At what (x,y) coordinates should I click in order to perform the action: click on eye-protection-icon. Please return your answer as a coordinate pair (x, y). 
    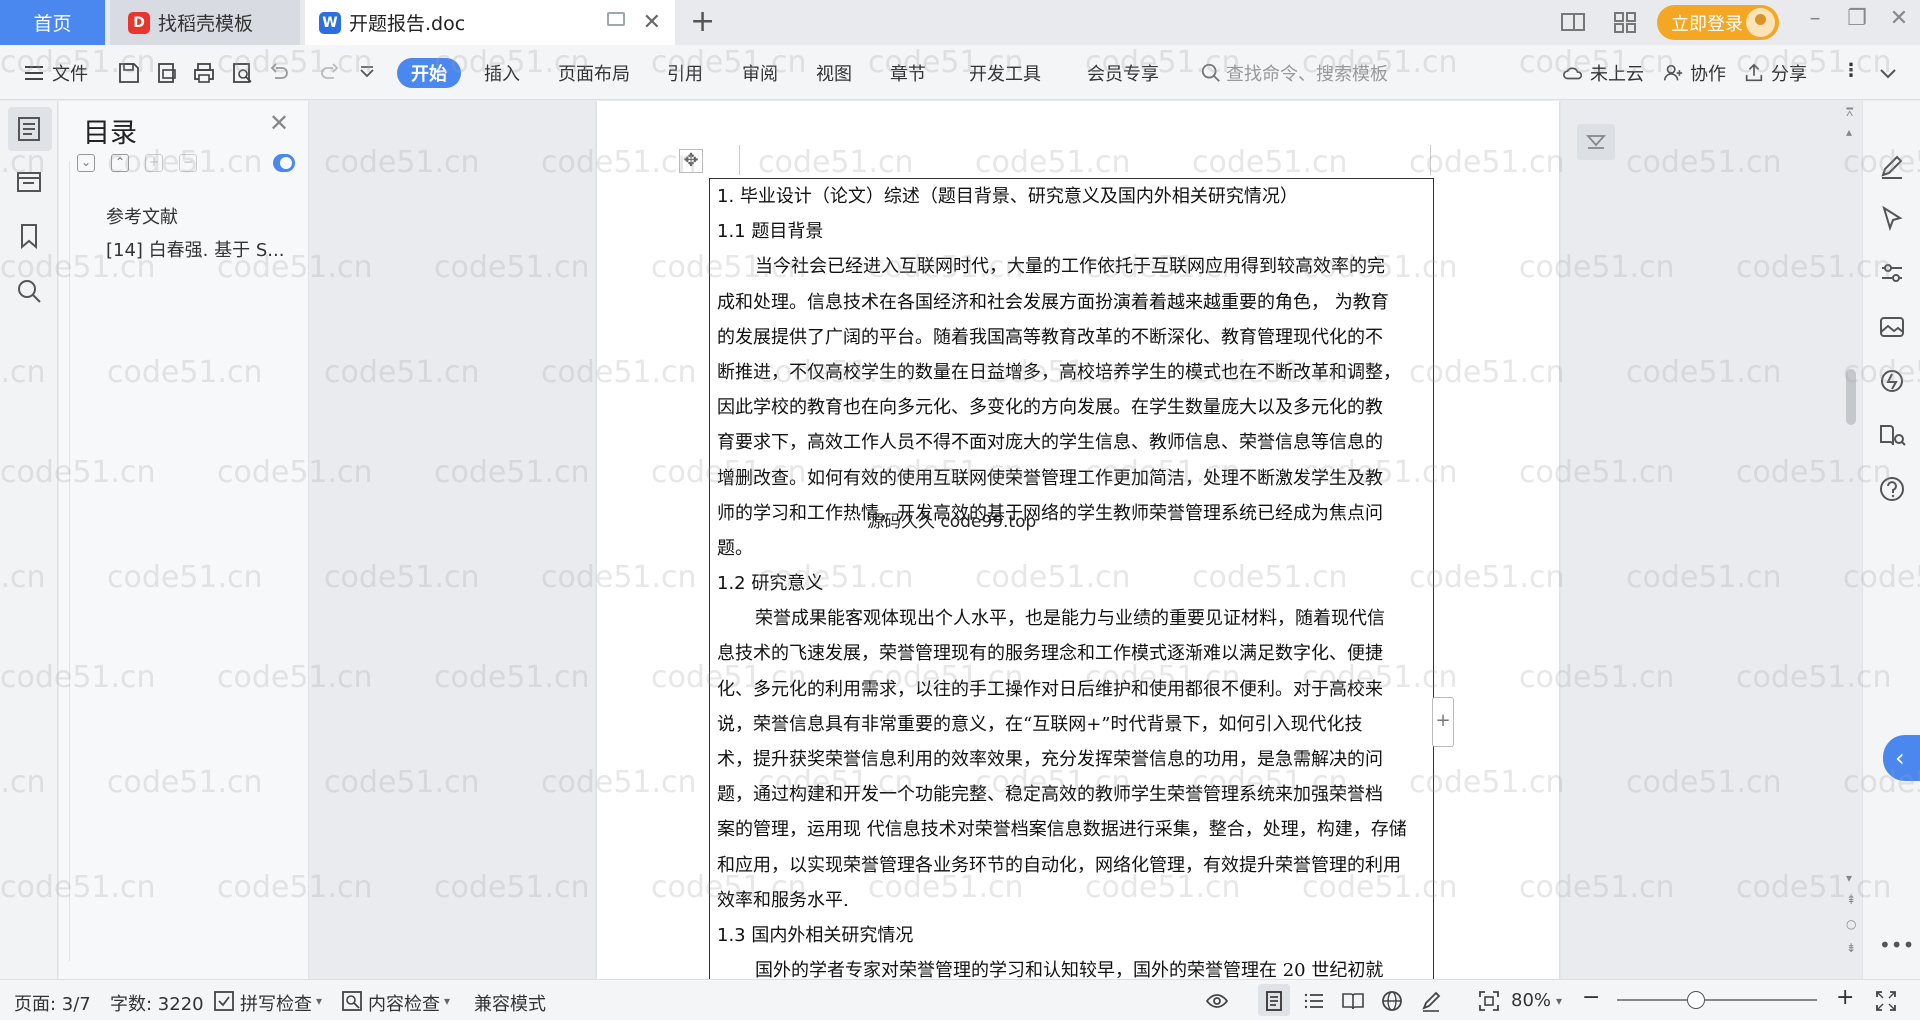
    Looking at the image, I should click on (1217, 1001).